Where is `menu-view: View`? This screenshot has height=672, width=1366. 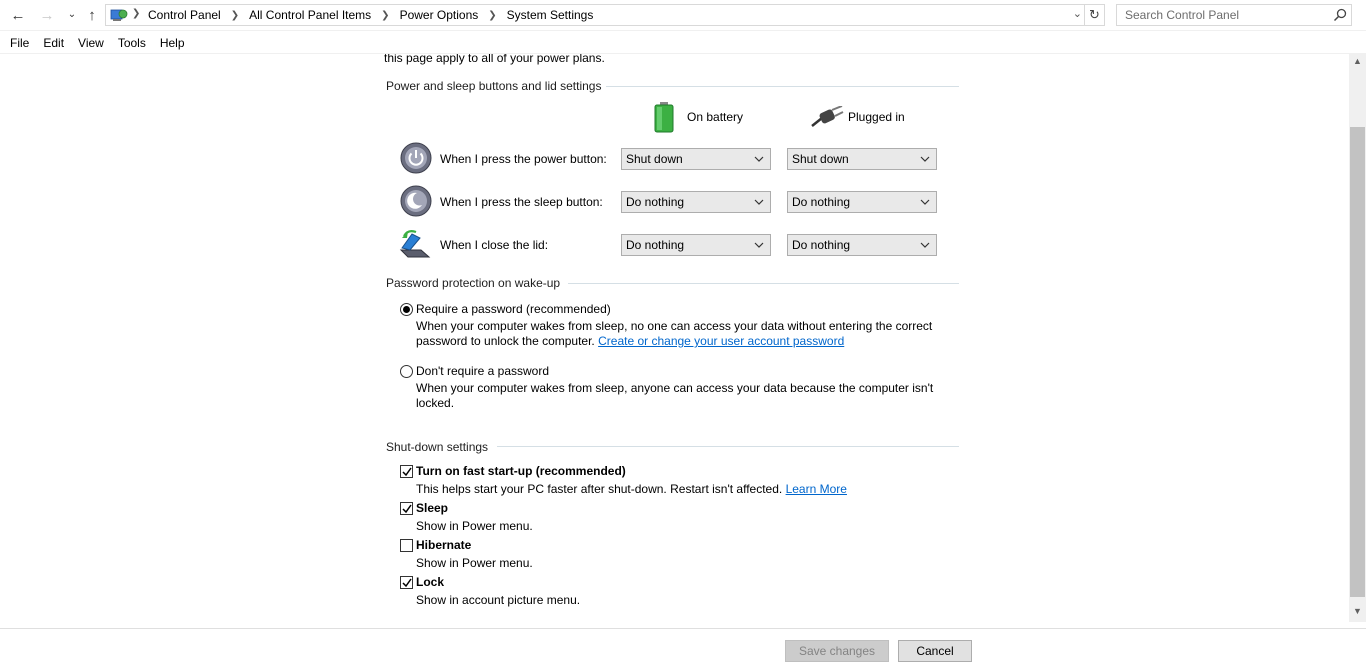
menu-view: View is located at coordinates (91, 43).